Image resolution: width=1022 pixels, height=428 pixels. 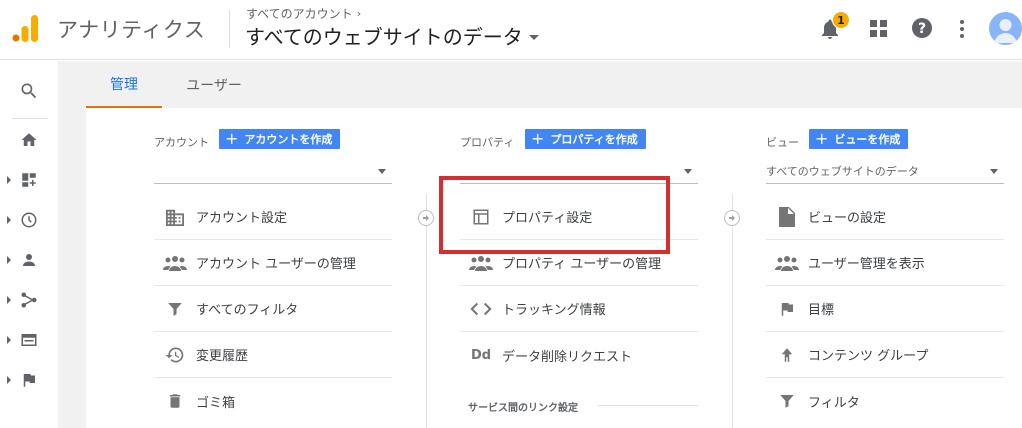 What do you see at coordinates (821, 310) in the screenshot?
I see `goals-label: 目標` at bounding box center [821, 310].